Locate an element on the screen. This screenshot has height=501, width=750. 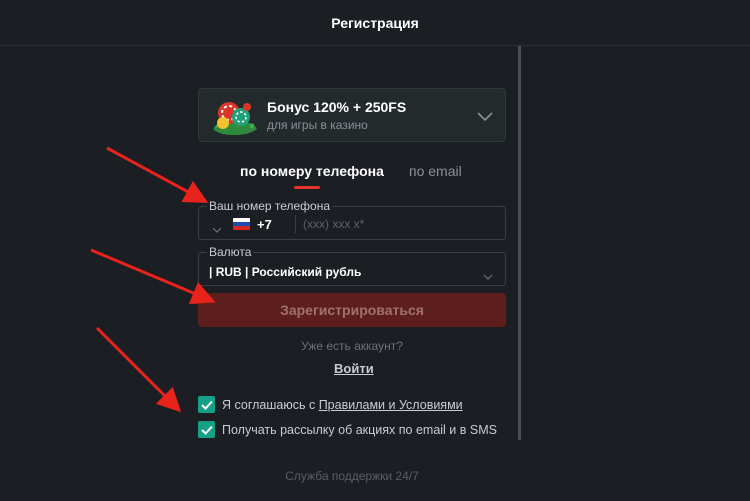
bonus-subtitle: для игры в казино is located at coordinates (317, 124).